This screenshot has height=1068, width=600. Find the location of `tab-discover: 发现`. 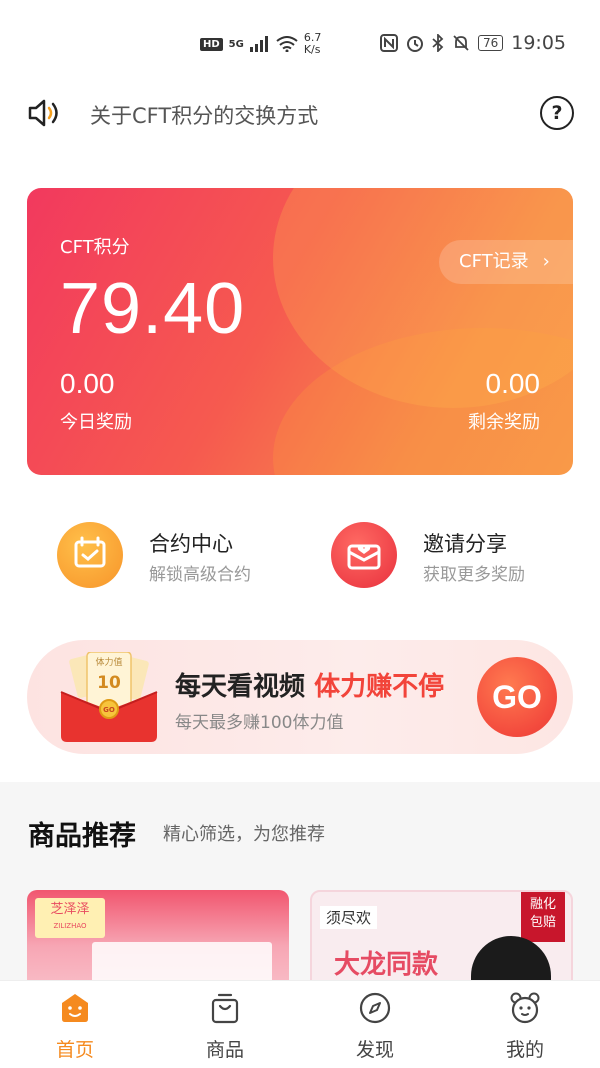

tab-discover: 发现 is located at coordinates (375, 1024).